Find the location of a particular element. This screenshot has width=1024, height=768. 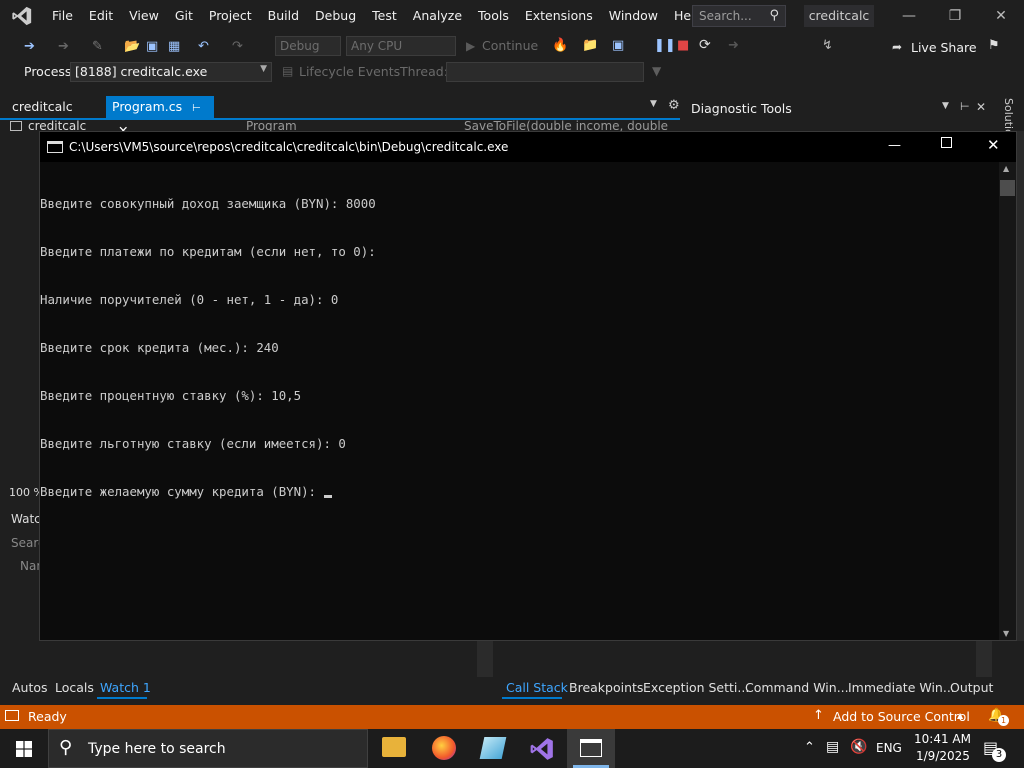

save-all-icon: ▦ is located at coordinates (174, 47).